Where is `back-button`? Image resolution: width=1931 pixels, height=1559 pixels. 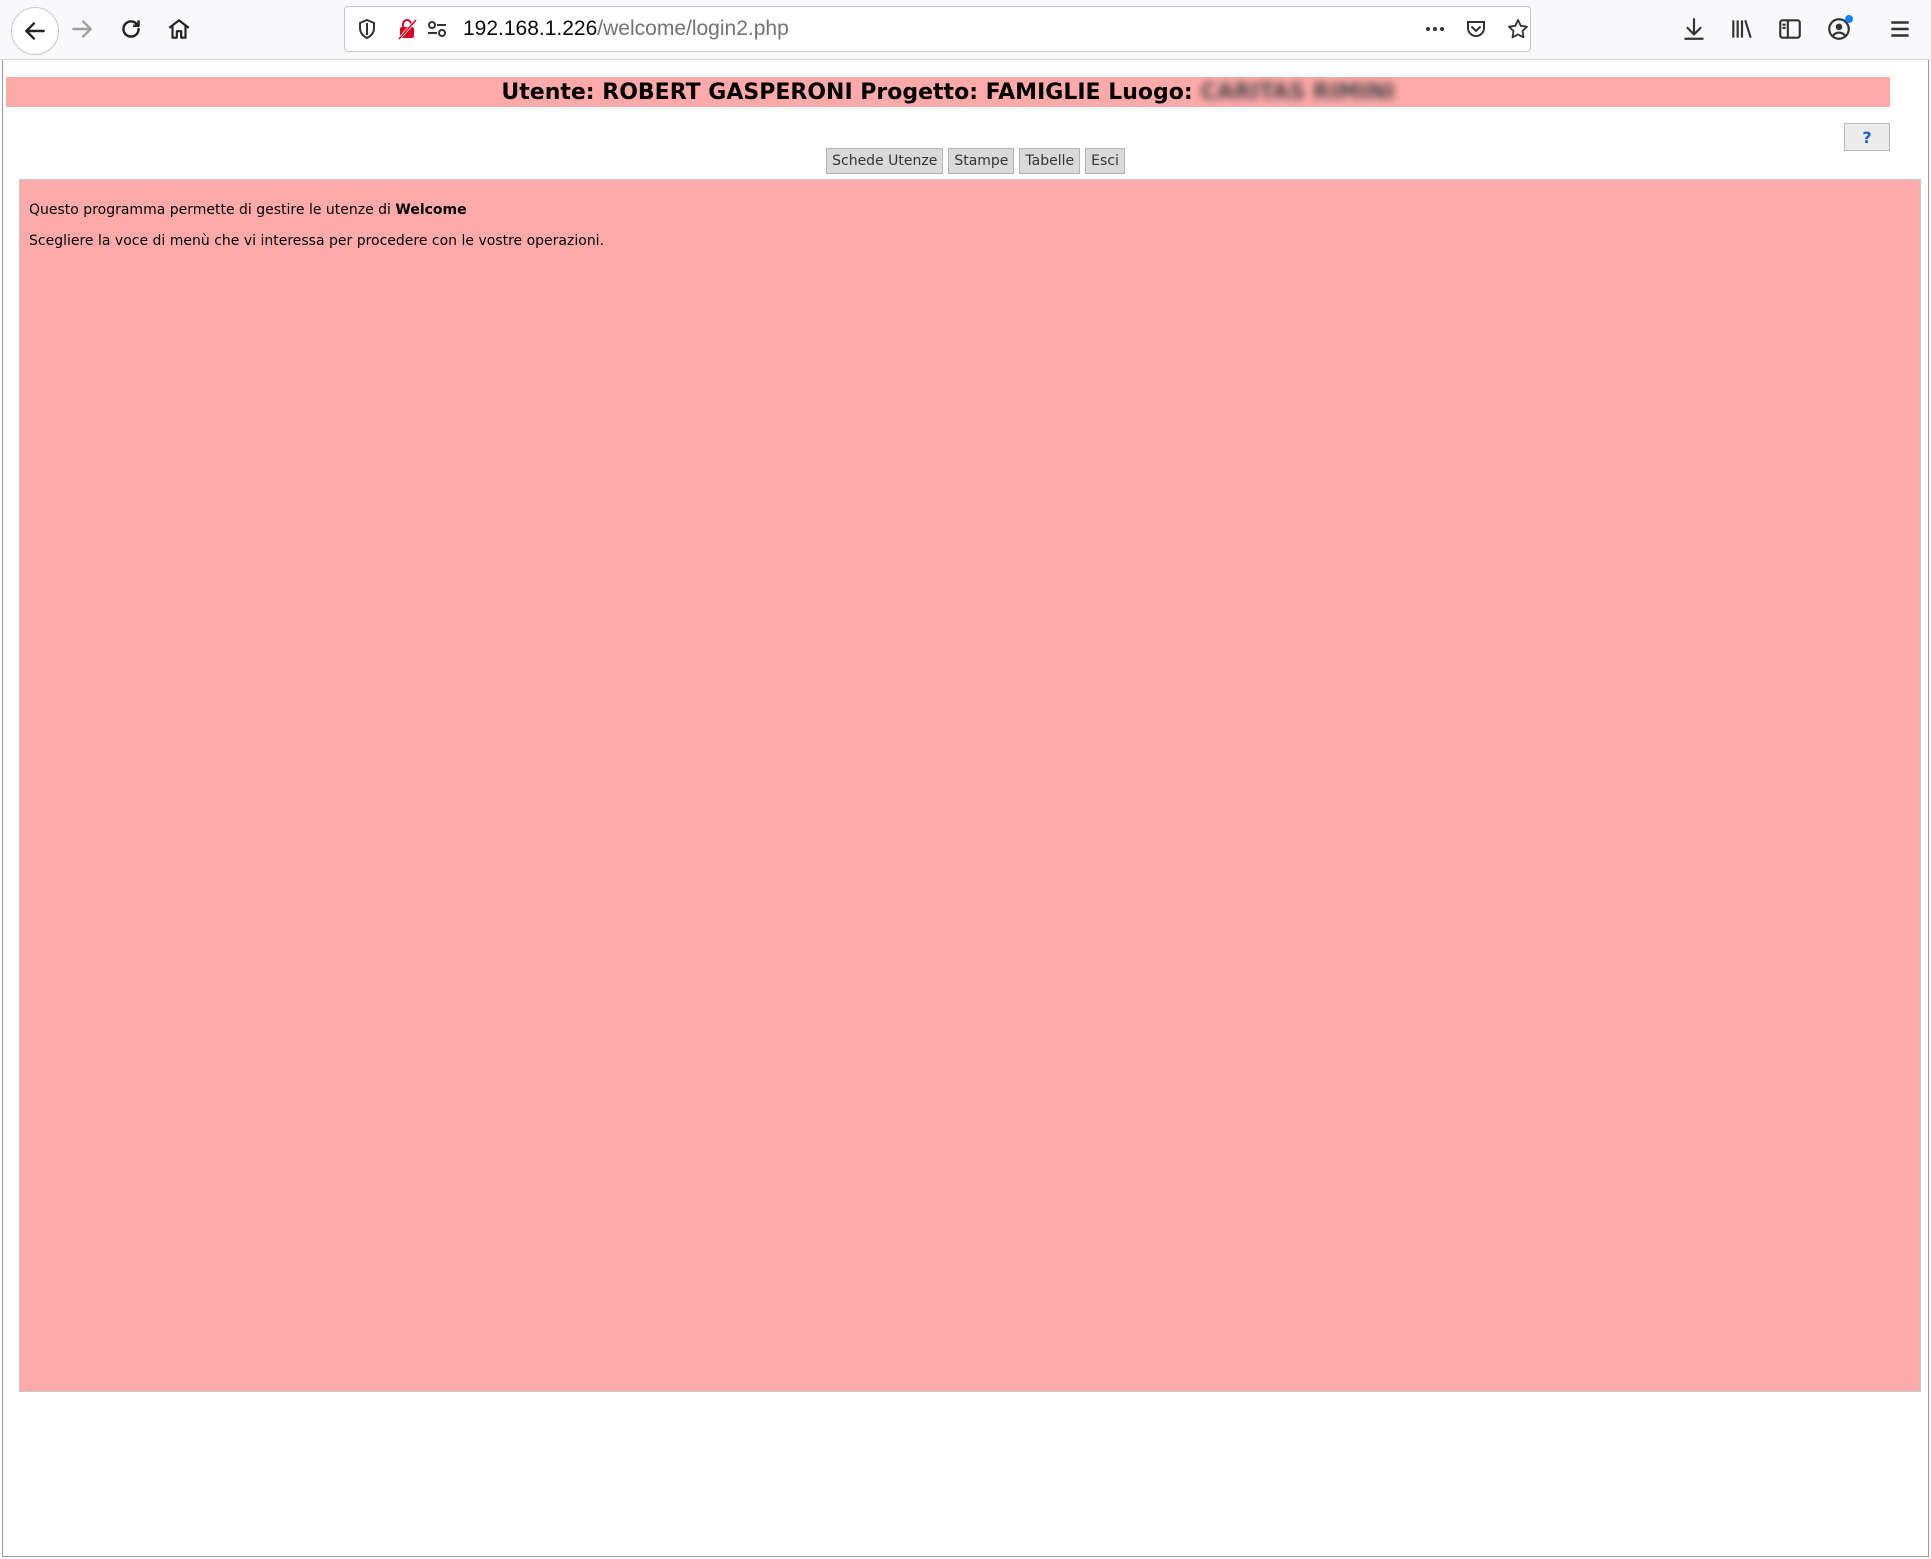 back-button is located at coordinates (35, 31).